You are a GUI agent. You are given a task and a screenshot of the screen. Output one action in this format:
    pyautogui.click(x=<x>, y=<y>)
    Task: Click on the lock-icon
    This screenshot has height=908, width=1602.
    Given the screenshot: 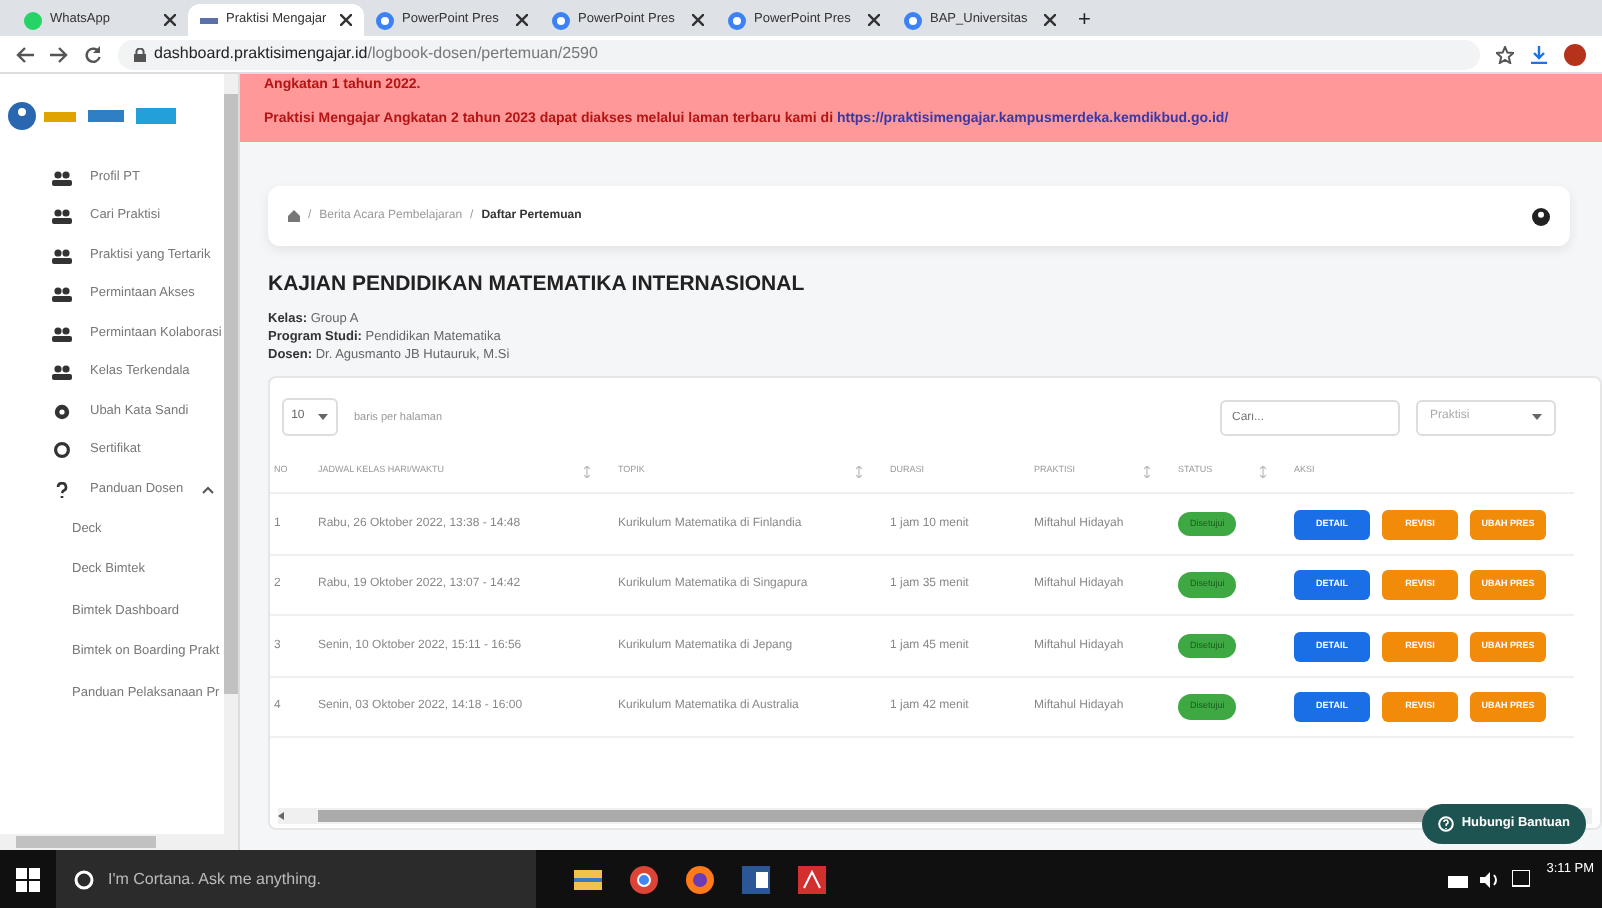 What is the action you would take?
    pyautogui.click(x=140, y=54)
    